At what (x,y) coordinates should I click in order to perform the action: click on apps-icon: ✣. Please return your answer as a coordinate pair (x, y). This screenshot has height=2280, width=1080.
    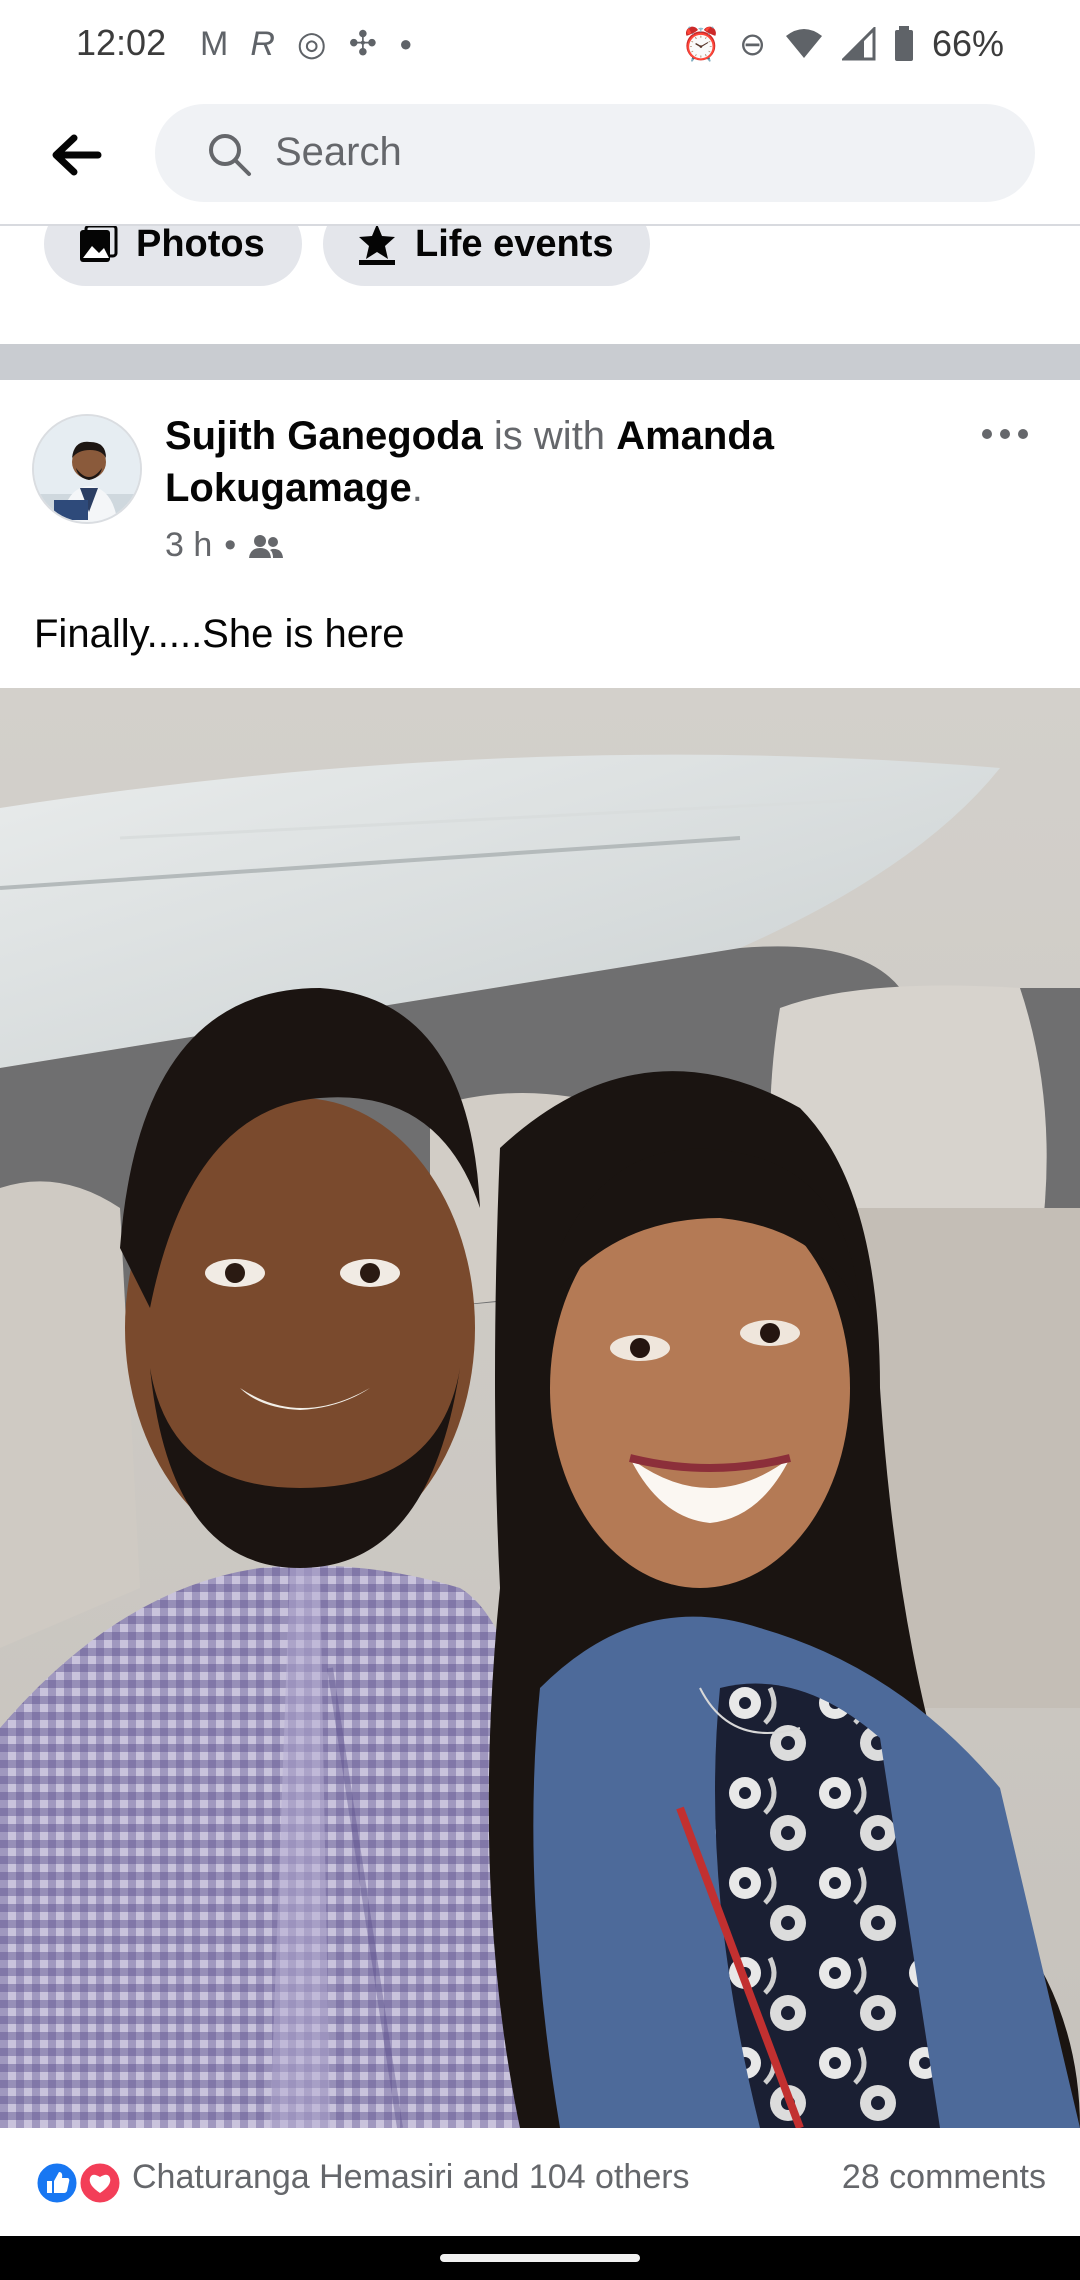
    Looking at the image, I should click on (363, 44).